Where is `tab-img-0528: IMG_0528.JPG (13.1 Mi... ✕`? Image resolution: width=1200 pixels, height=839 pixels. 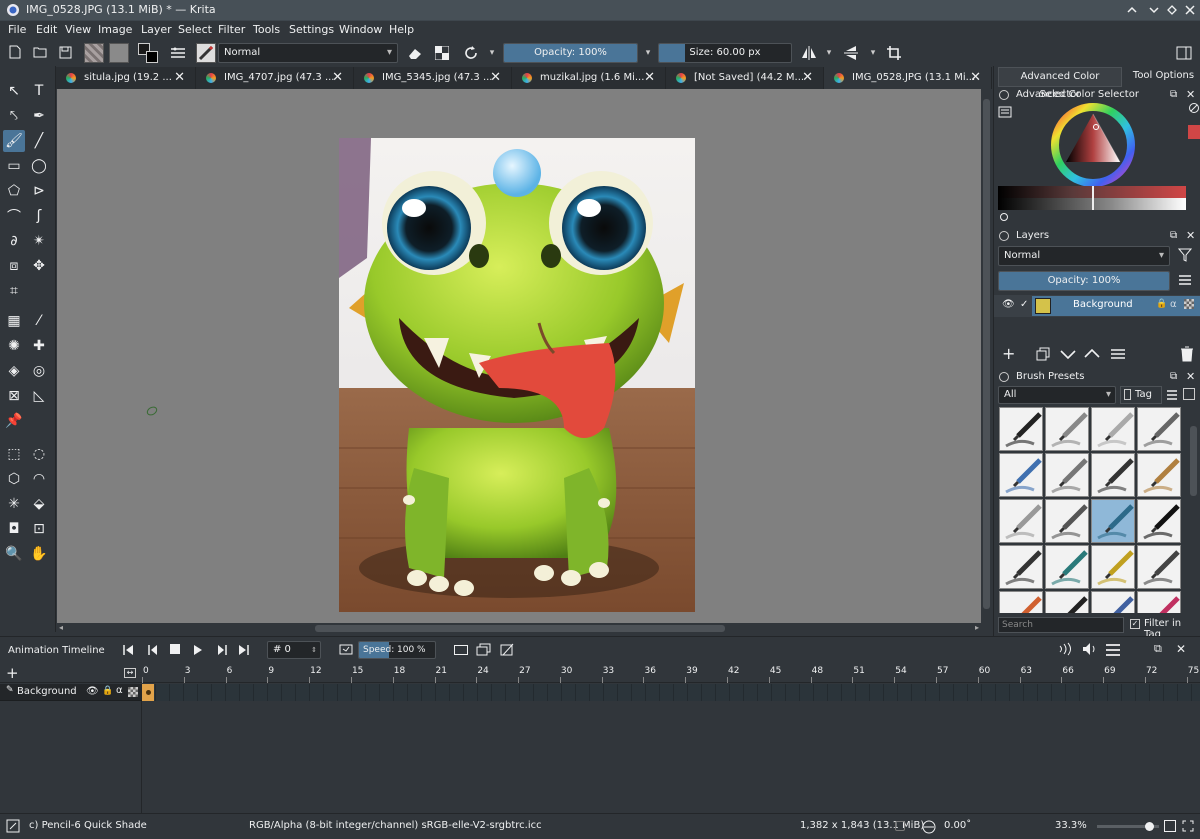
tab-img-0528: IMG_0528.JPG (13.1 Mi... ✕ is located at coordinates (908, 78).